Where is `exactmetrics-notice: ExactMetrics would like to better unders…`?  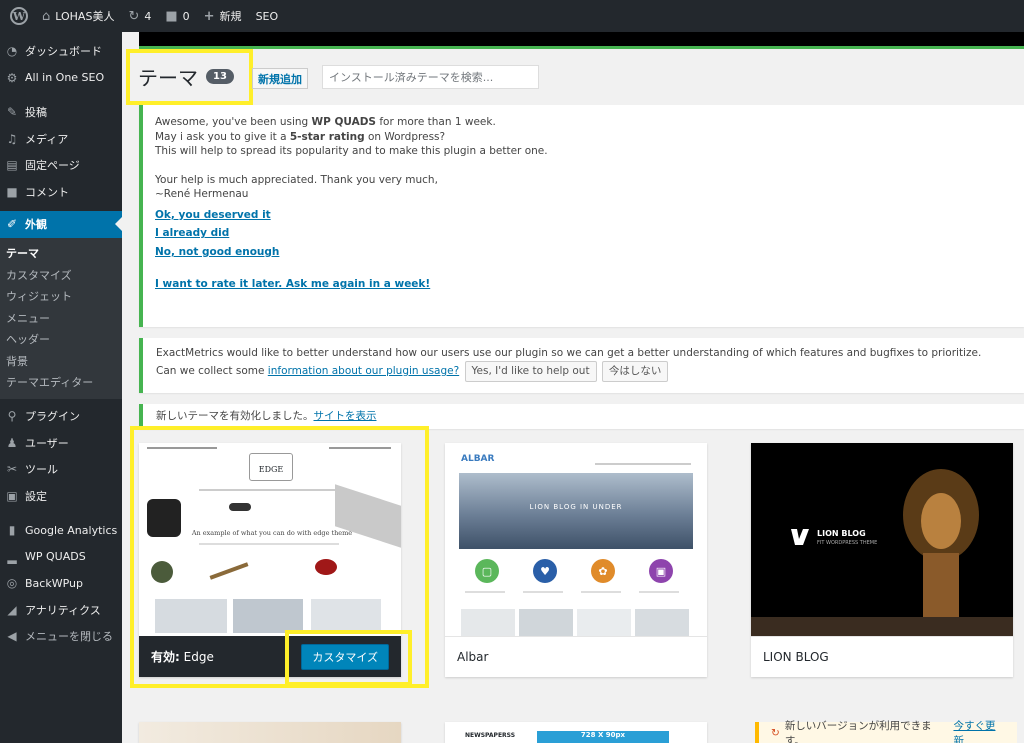
exactmetrics-notice: ExactMetrics would like to better unders… is located at coordinates (581, 365).